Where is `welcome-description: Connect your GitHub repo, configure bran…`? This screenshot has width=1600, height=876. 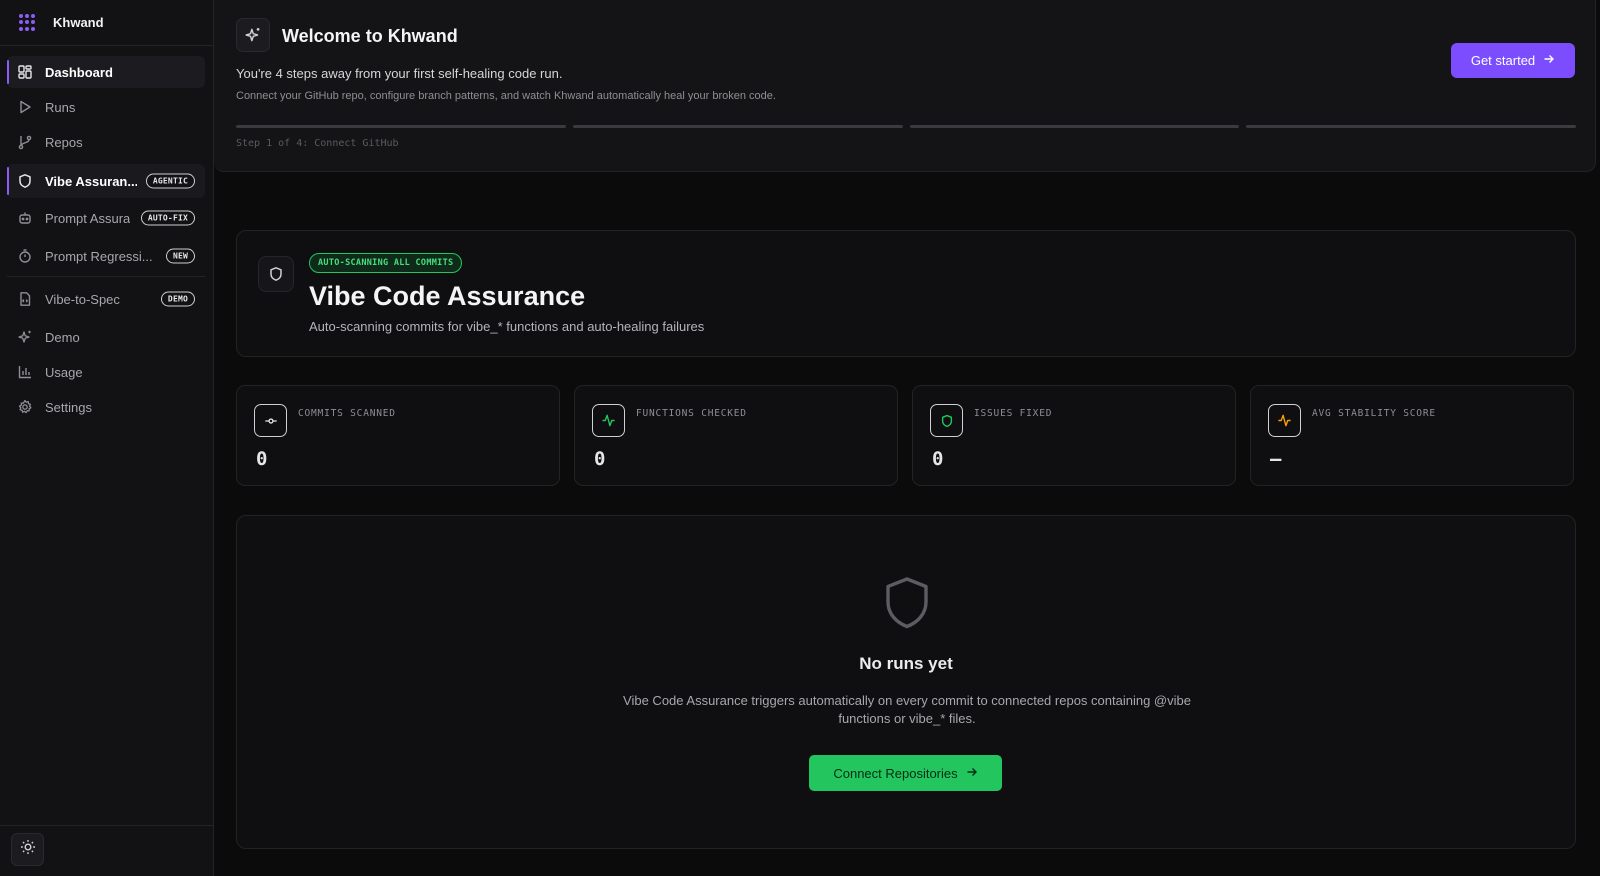 welcome-description: Connect your GitHub repo, configure bran… is located at coordinates (506, 96).